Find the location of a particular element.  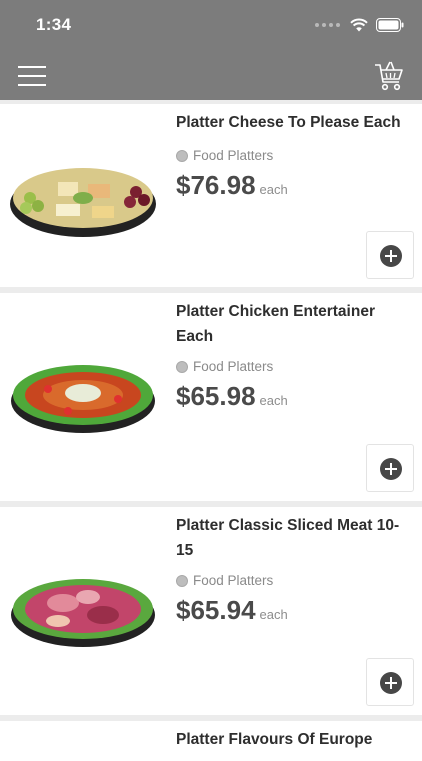

status-time: 1:34 is located at coordinates (54, 24).